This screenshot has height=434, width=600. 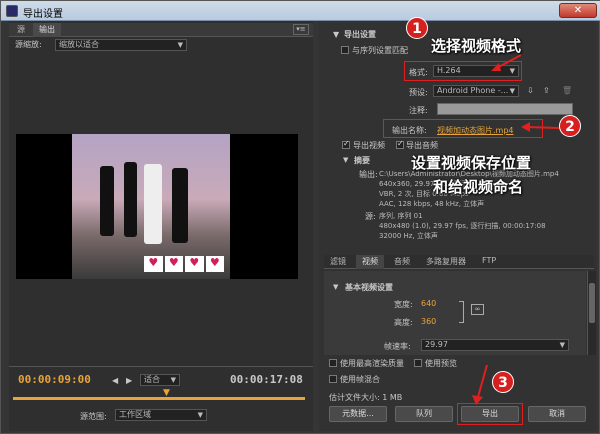 I want to click on step-badge-1: 1, so click(x=417, y=28).